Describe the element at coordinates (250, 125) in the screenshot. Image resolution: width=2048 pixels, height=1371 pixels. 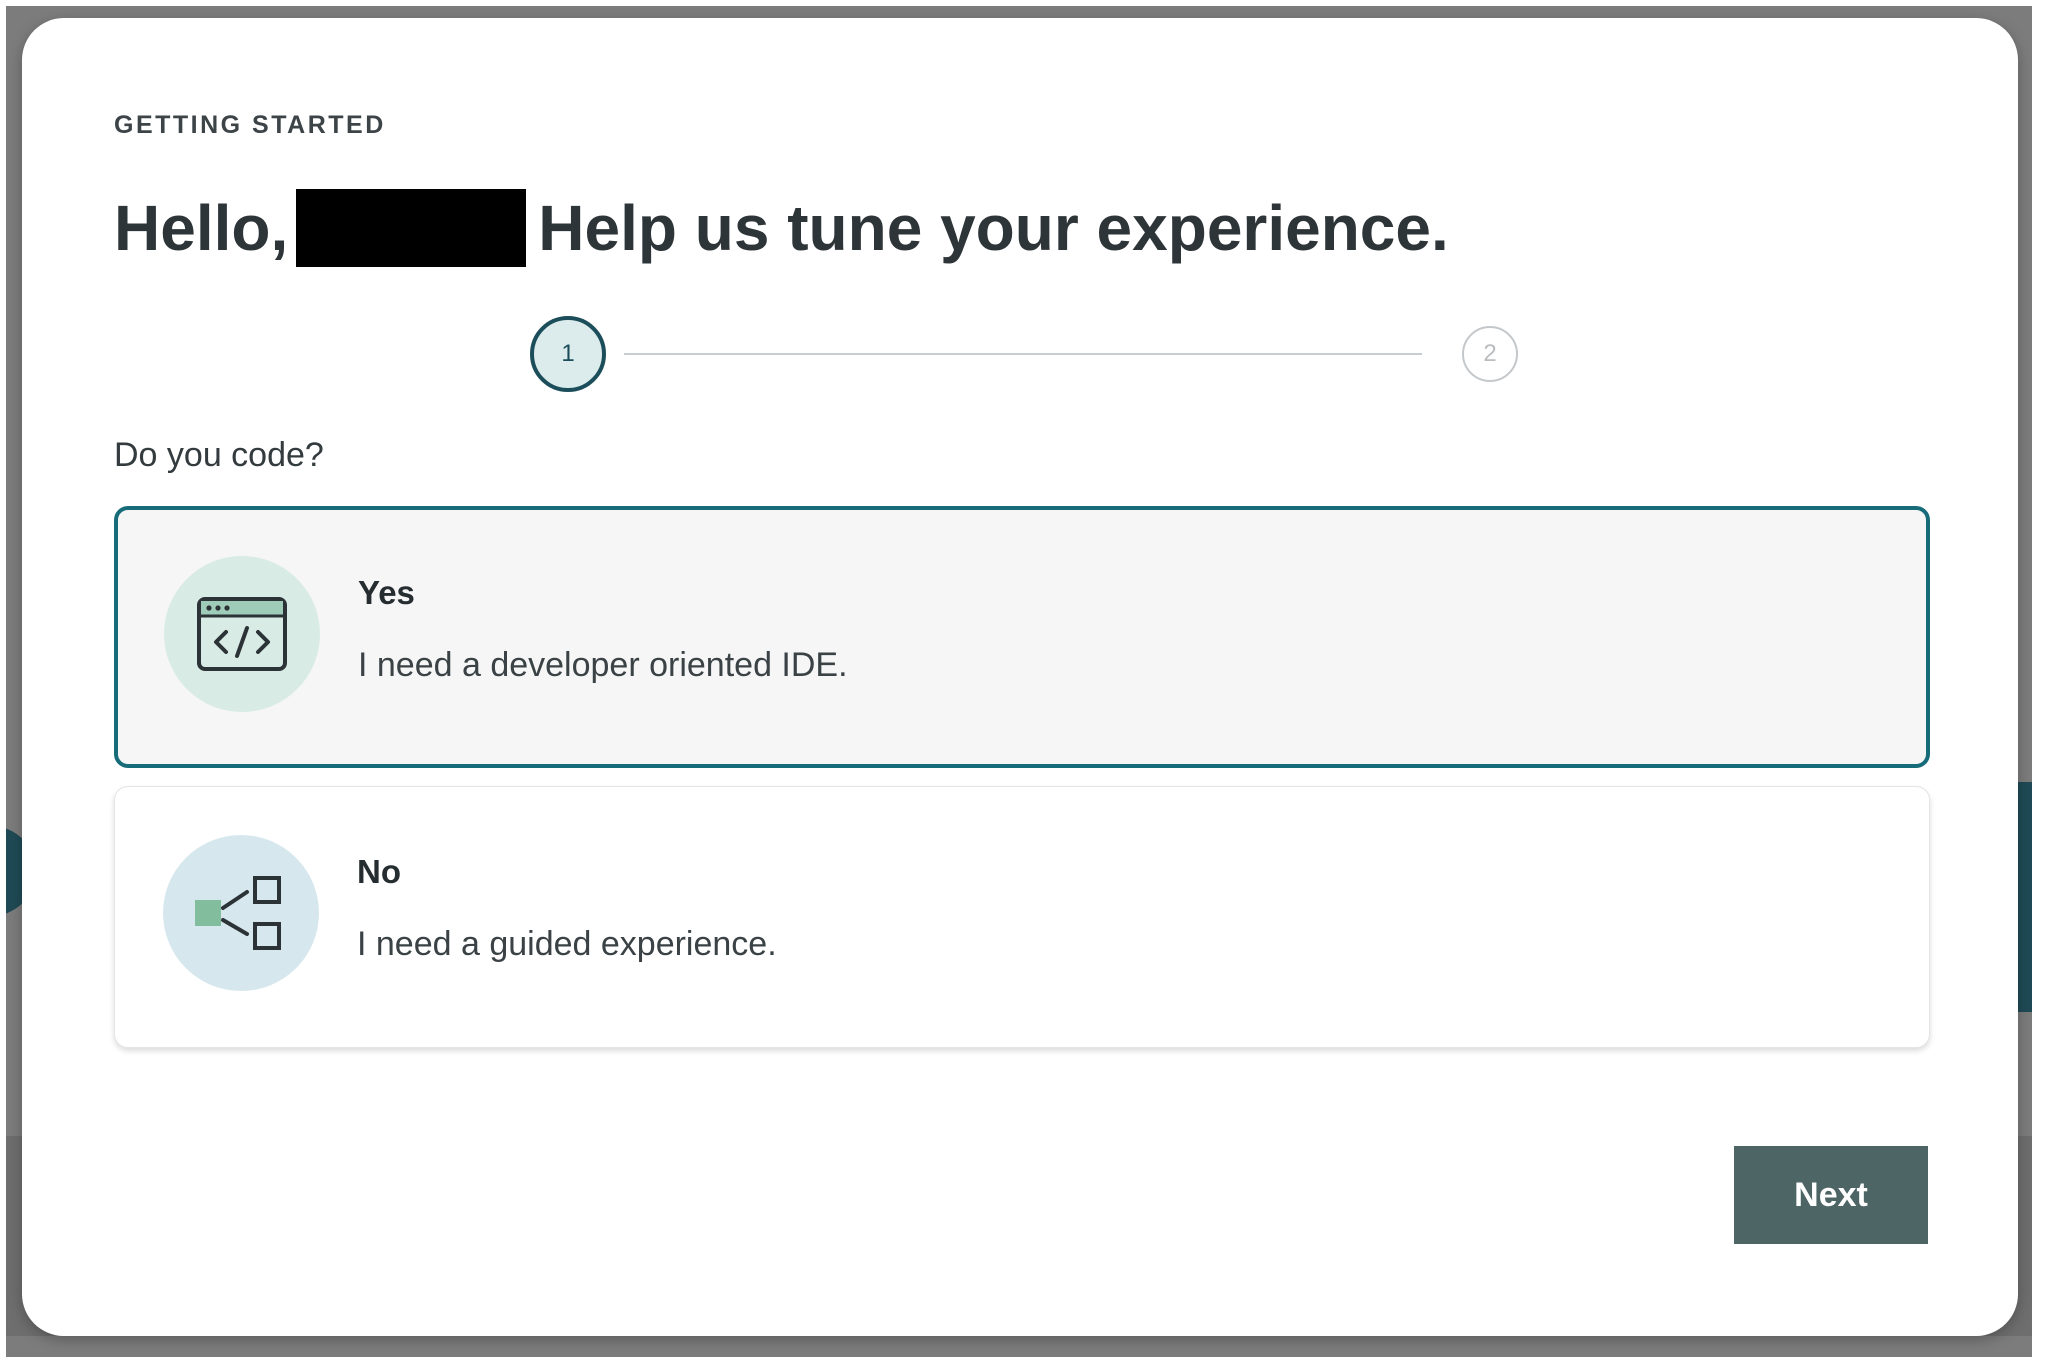
I see `dialog-eyebrow: GETTING STARTED` at that location.